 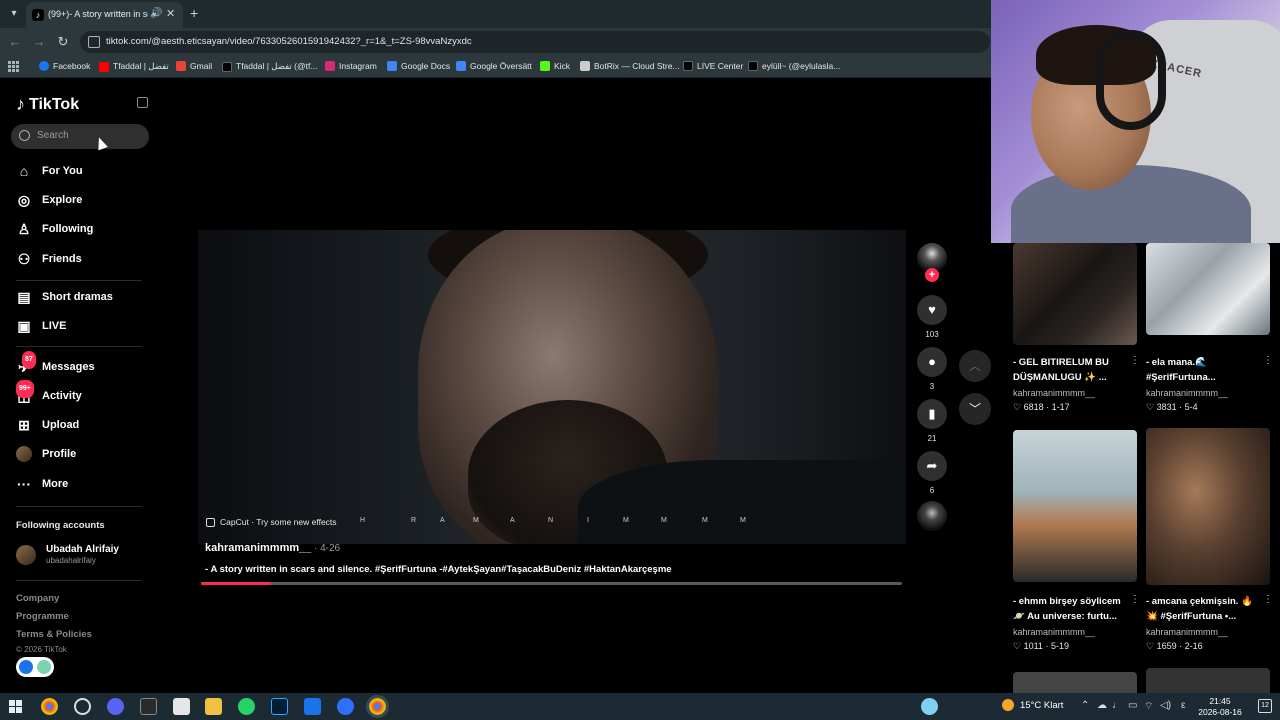 What do you see at coordinates (35, 667) in the screenshot?
I see `extension-widget` at bounding box center [35, 667].